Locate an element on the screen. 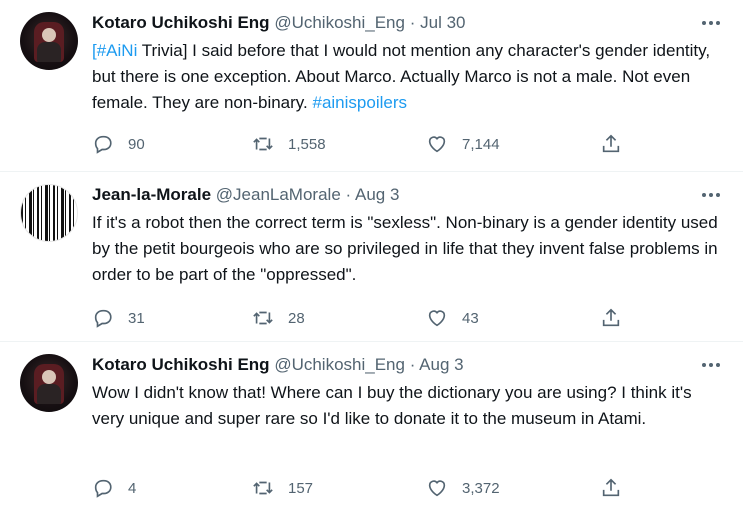 This screenshot has width=743, height=516. like-button: 3,372 is located at coordinates (463, 488).